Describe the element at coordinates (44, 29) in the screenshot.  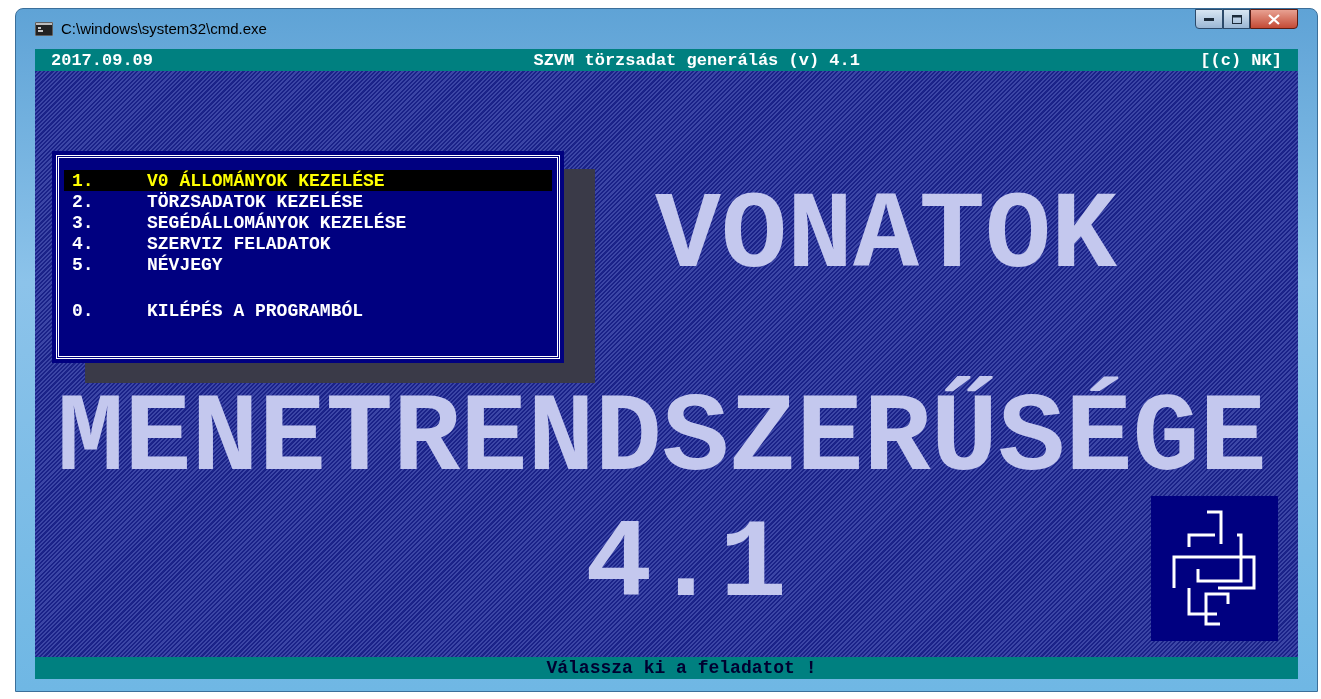
I see `console-icon` at that location.